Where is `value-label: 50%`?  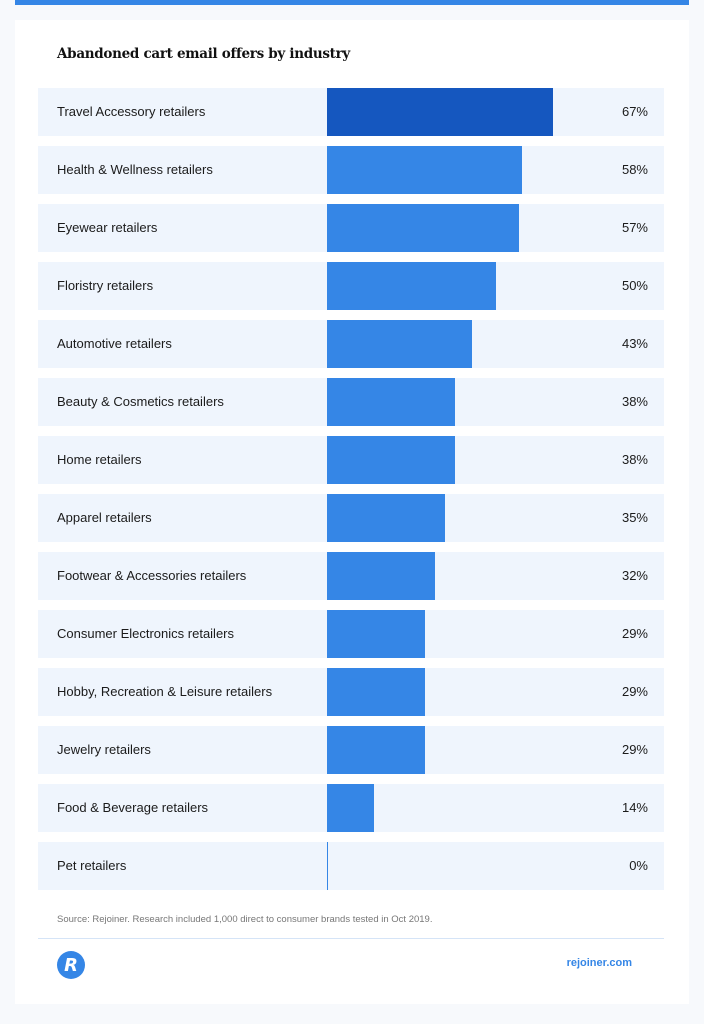
value-label: 50% is located at coordinates (634, 285).